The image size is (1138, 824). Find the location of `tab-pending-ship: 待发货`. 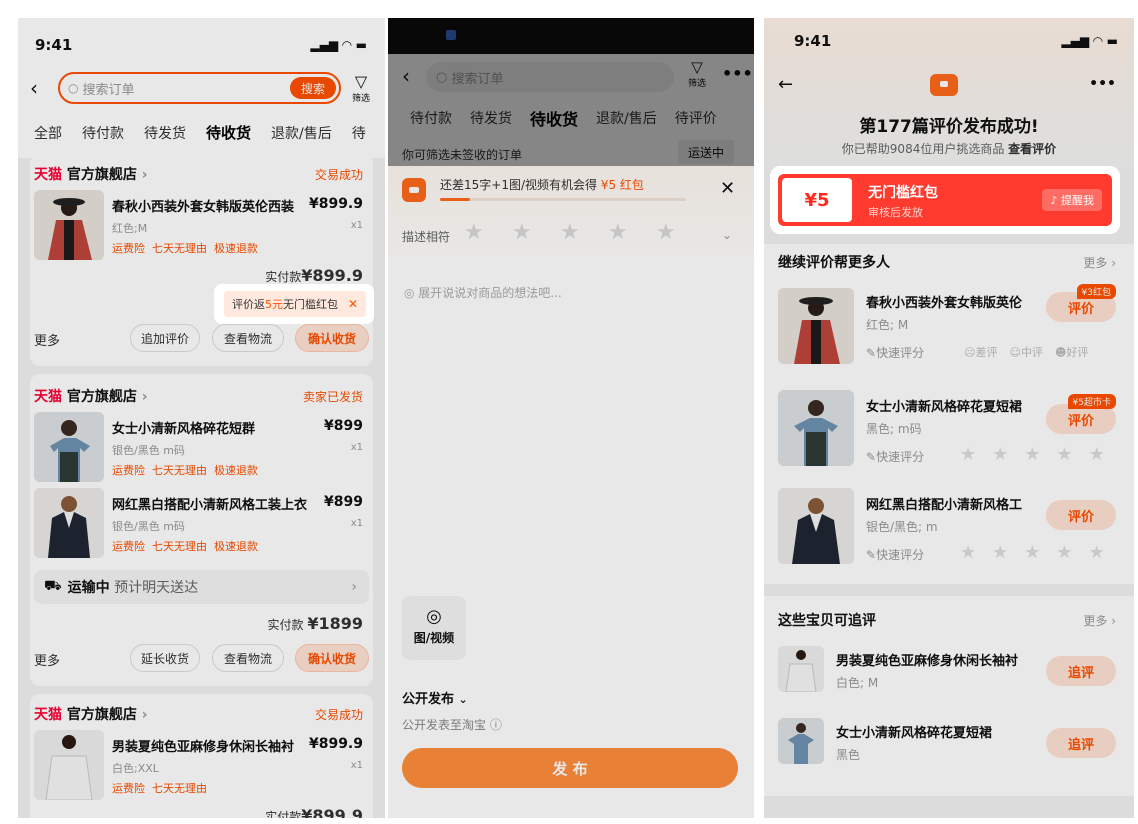

tab-pending-ship: 待发货 is located at coordinates (165, 133).